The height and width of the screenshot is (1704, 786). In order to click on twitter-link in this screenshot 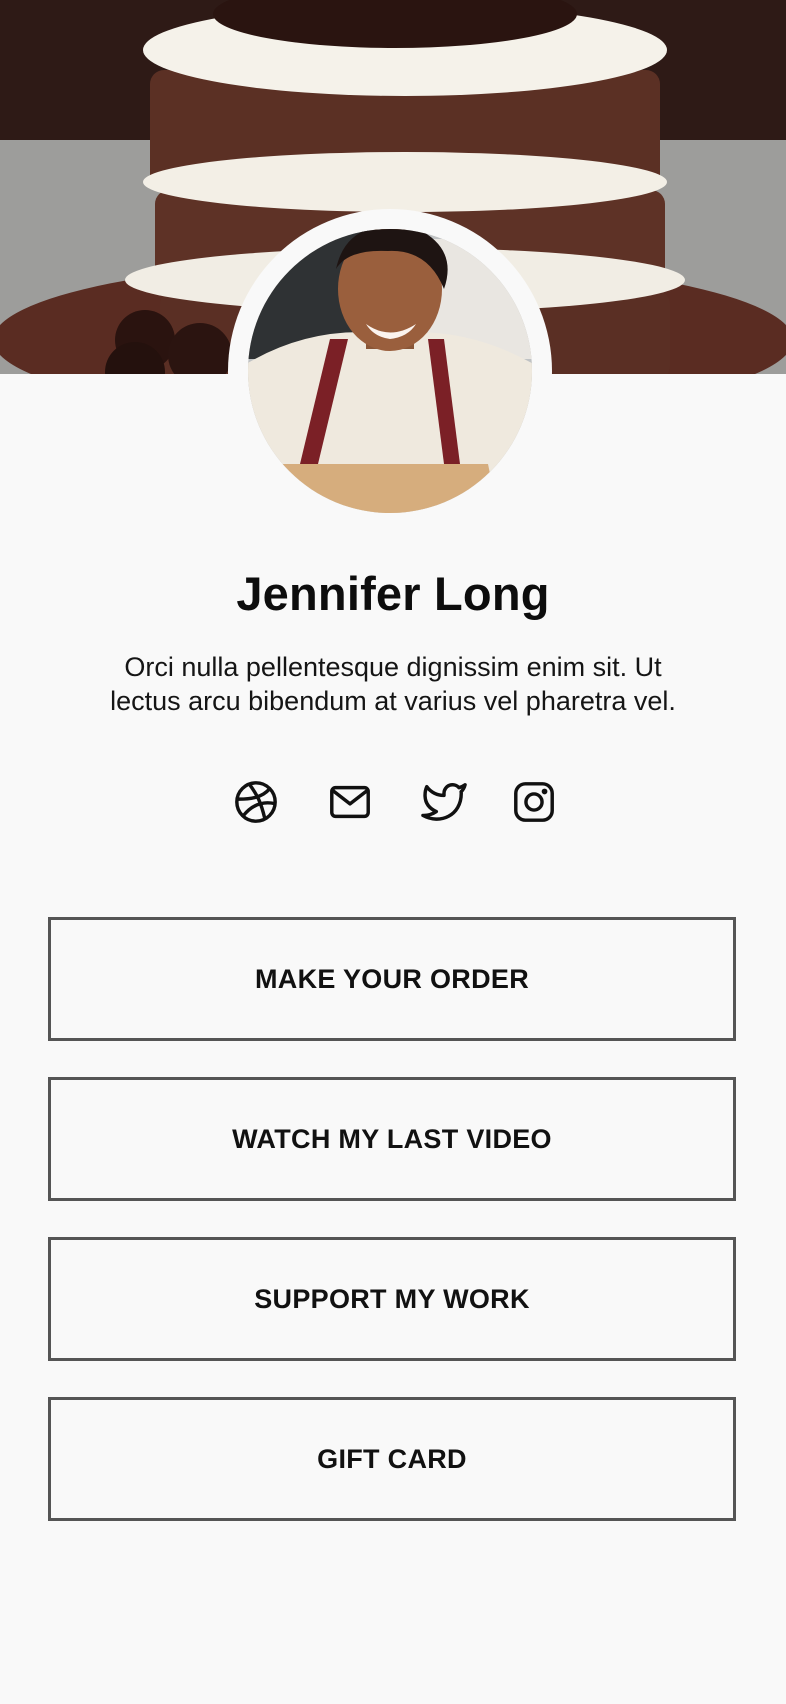, I will do `click(444, 802)`.